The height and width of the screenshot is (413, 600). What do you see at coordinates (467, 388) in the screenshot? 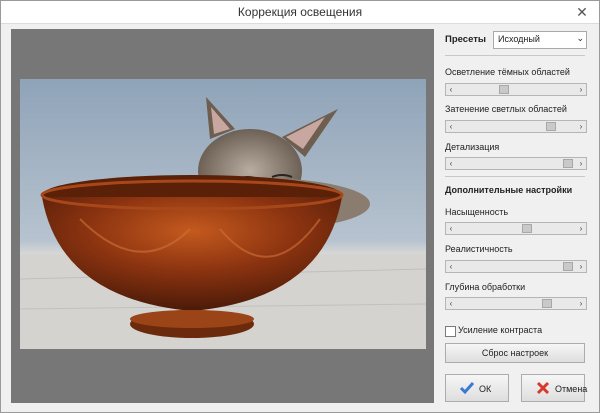
I see `checkmark-icon` at bounding box center [467, 388].